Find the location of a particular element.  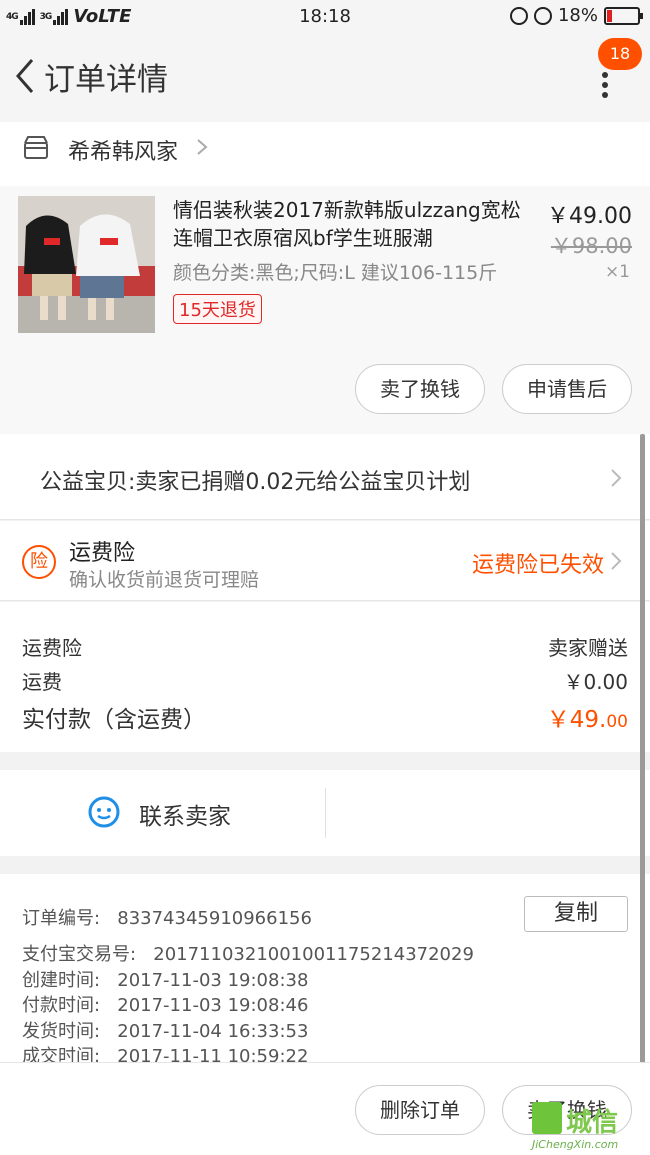

created-time-row: 创建时间: 2017-11-03 19:08:38 is located at coordinates (165, 979).